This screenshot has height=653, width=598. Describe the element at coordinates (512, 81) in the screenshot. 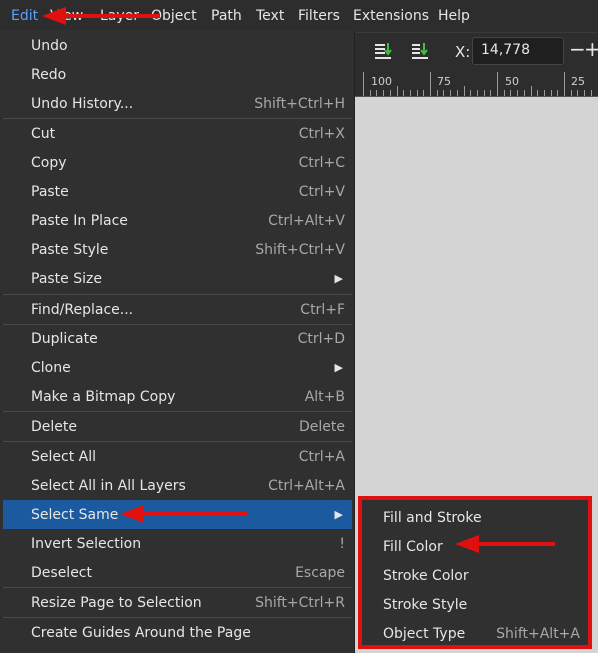

I see `ruler-label: 50` at that location.